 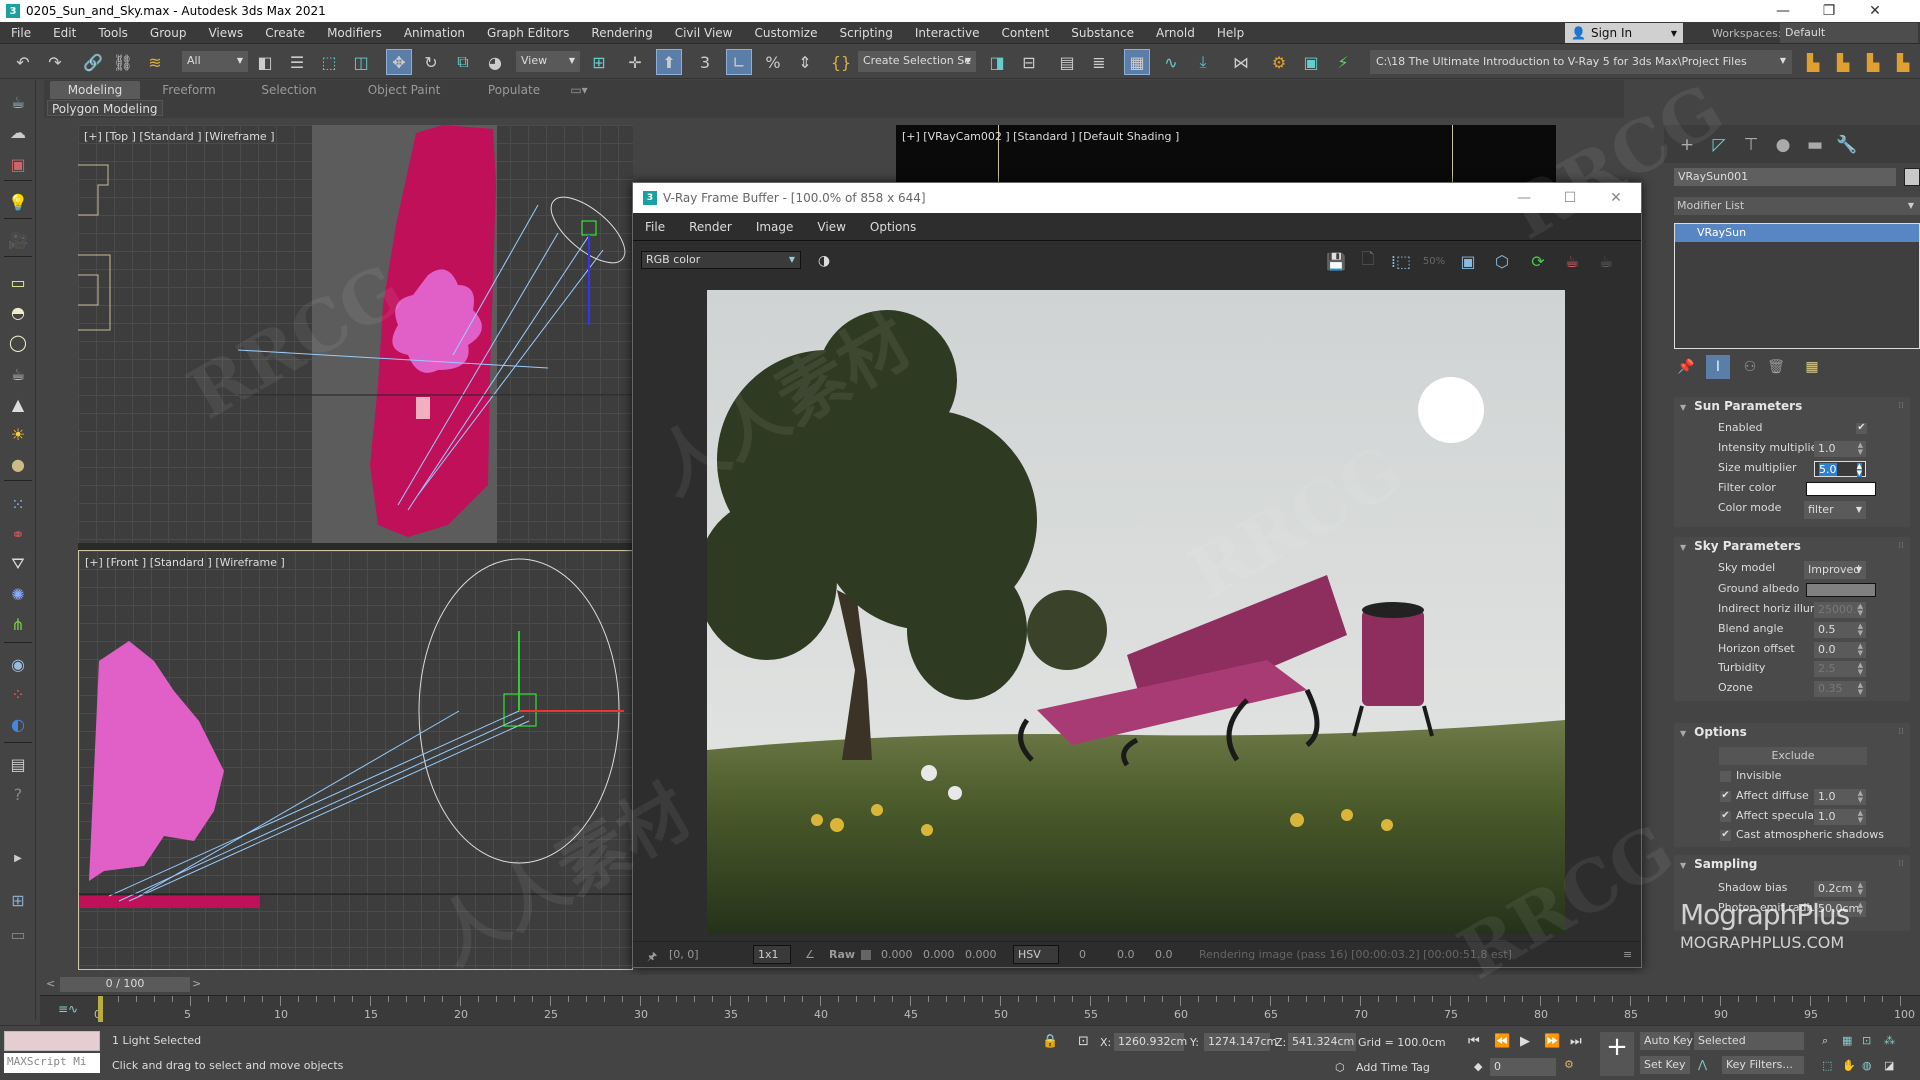 I want to click on enabled-checkbox: ✔, so click(x=1861, y=428).